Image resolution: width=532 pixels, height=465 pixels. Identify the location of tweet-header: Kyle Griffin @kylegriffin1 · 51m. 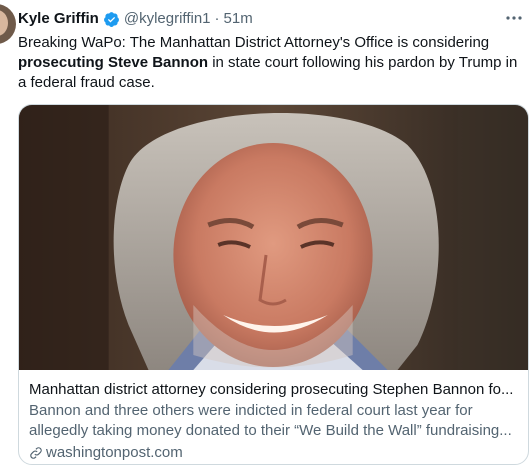
(260, 19).